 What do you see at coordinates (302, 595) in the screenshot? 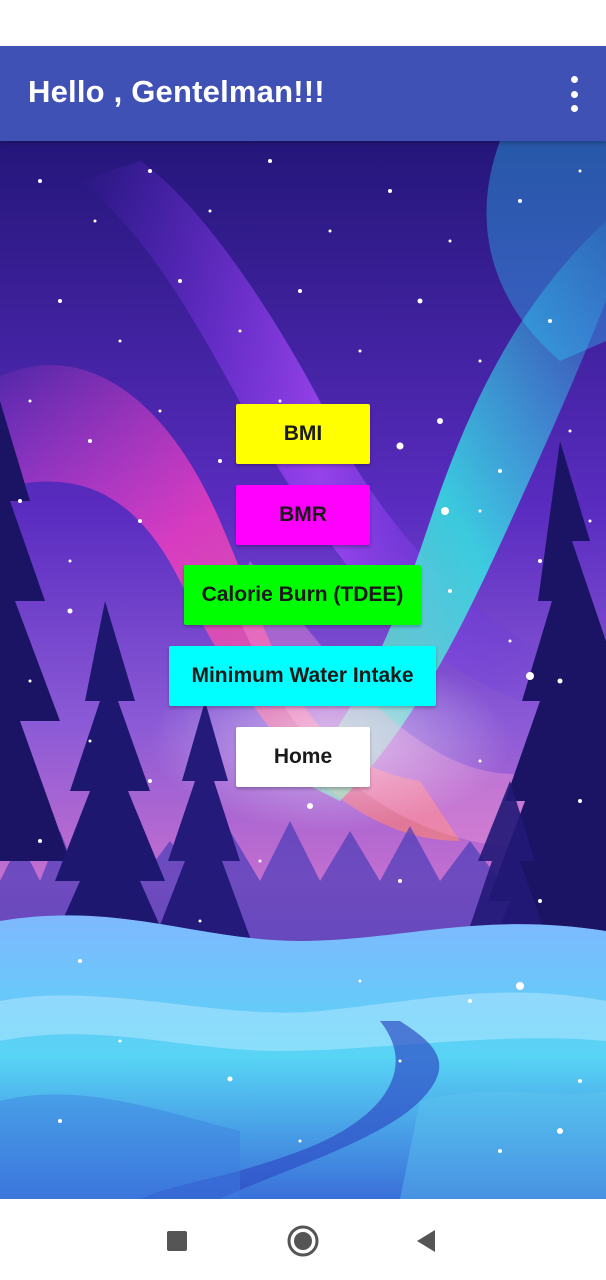
I see `calorie-burn-tdee-button: Calorie Burn (TDEE)` at bounding box center [302, 595].